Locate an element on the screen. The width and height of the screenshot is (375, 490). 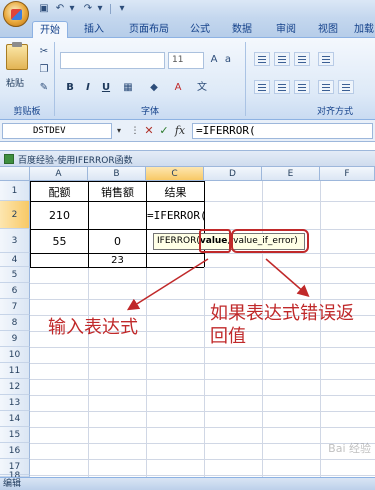
quick-access-toolbar: ▣ ↶ ▾ ↷ ▾ ▾ is located at coordinates (187, 9).